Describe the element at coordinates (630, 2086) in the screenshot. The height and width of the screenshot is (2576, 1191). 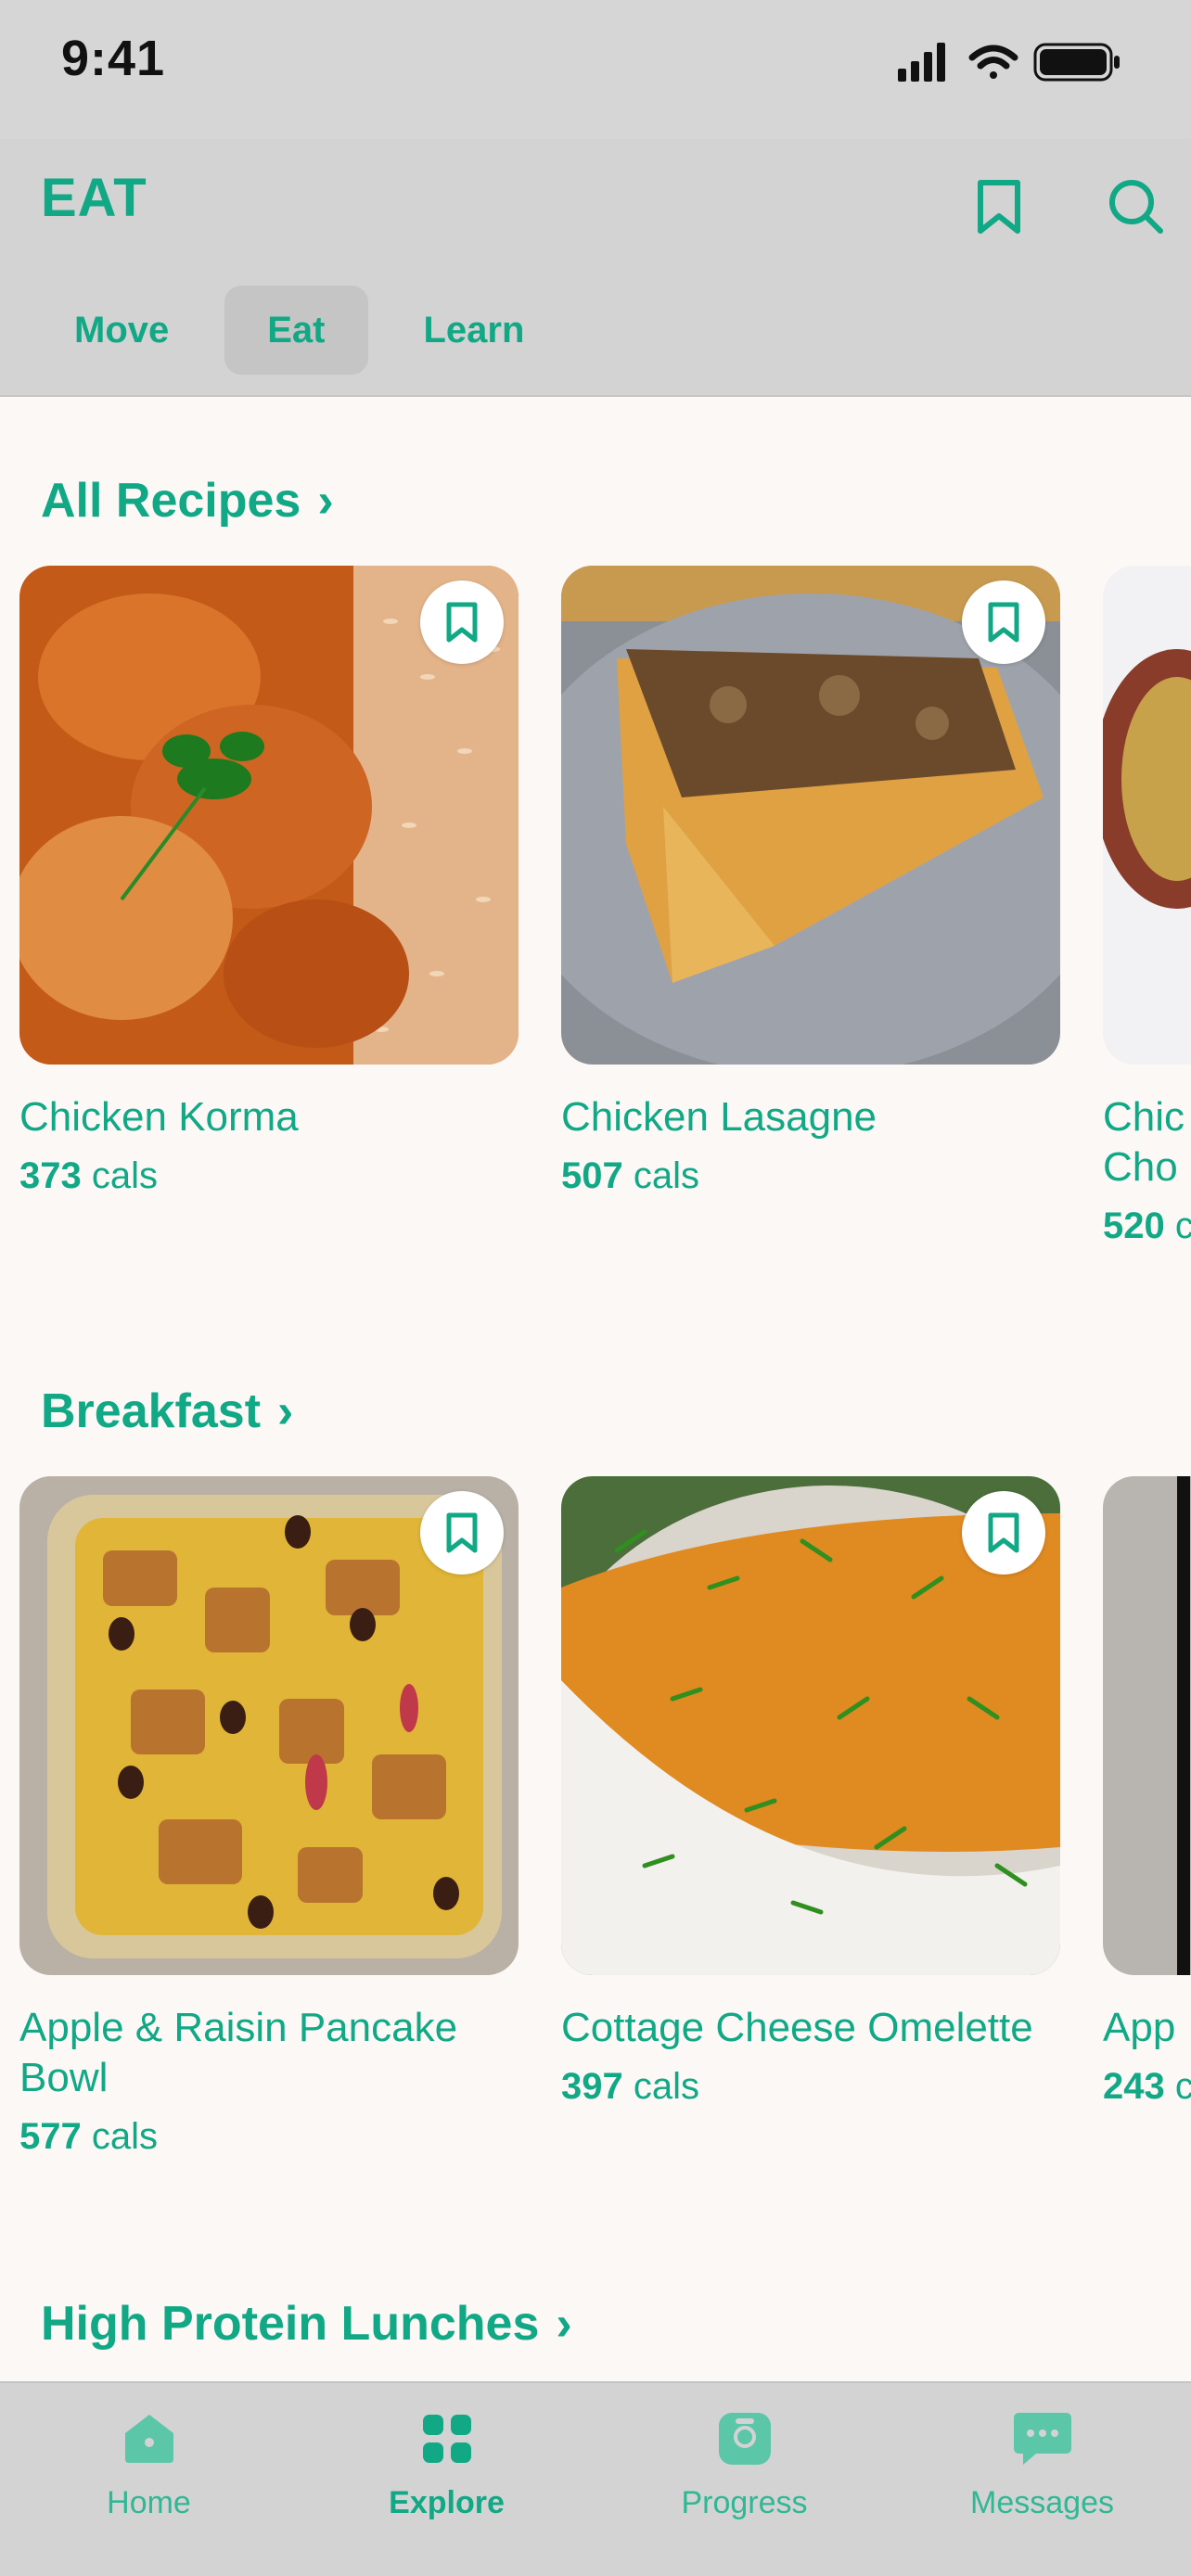
I see `recipe-calories: 397 cals` at that location.